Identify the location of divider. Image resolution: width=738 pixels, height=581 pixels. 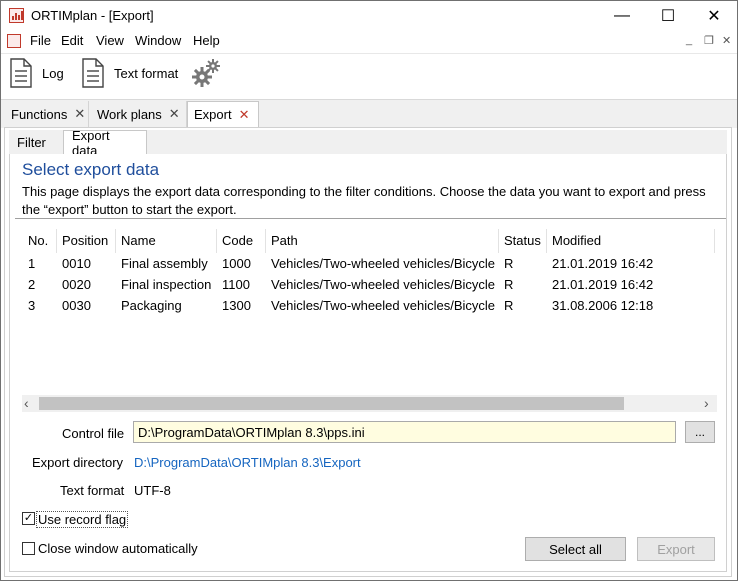
(370, 218).